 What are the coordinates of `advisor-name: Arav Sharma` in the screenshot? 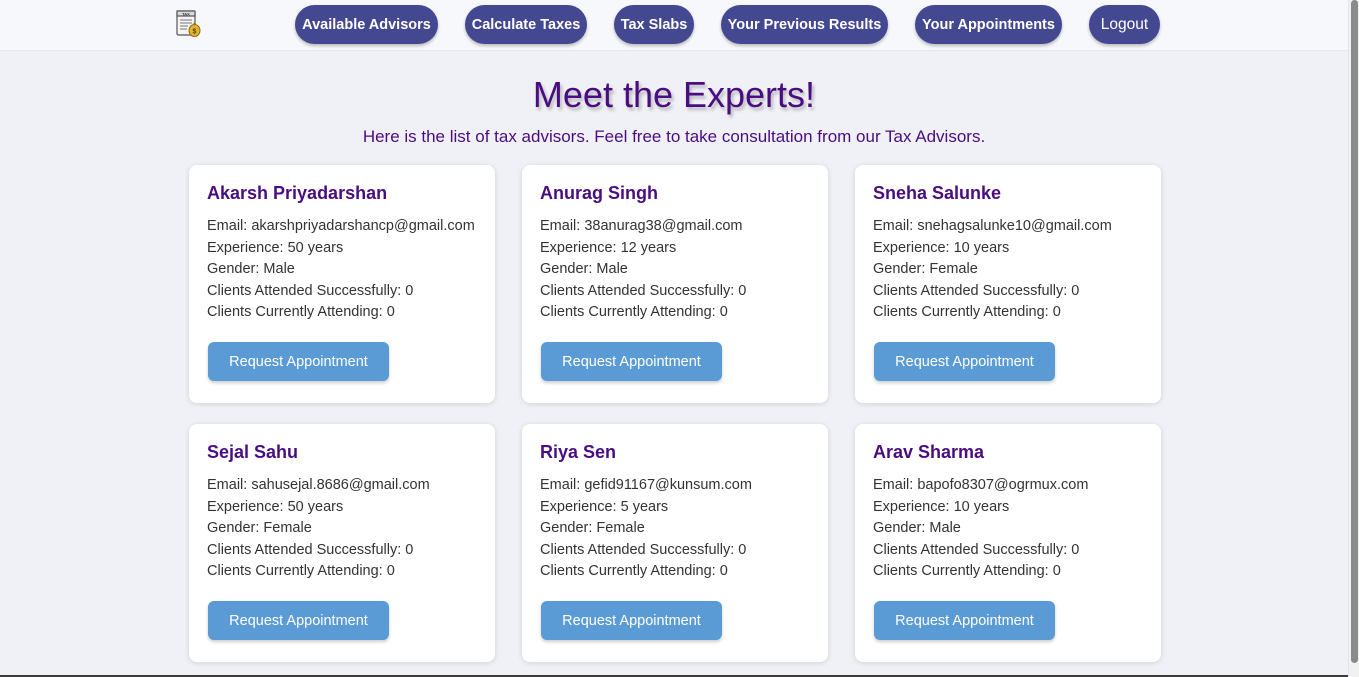 It's located at (929, 452).